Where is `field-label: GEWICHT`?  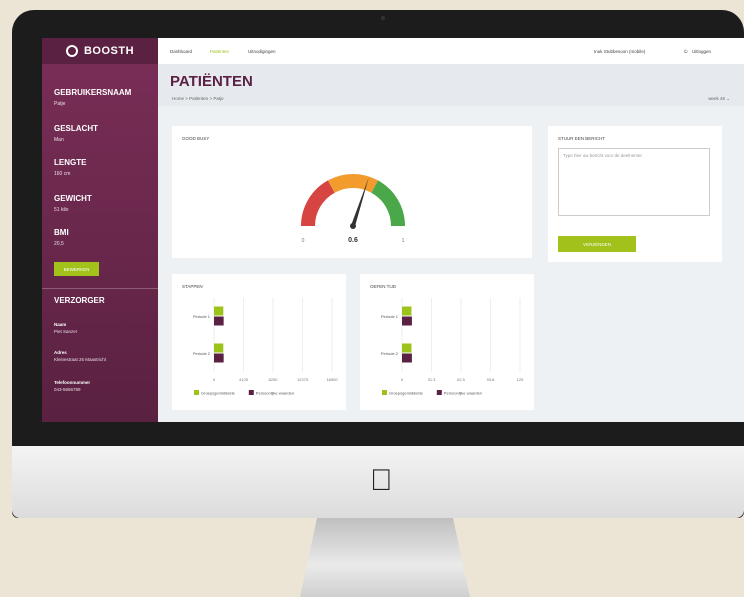 field-label: GEWICHT is located at coordinates (73, 198).